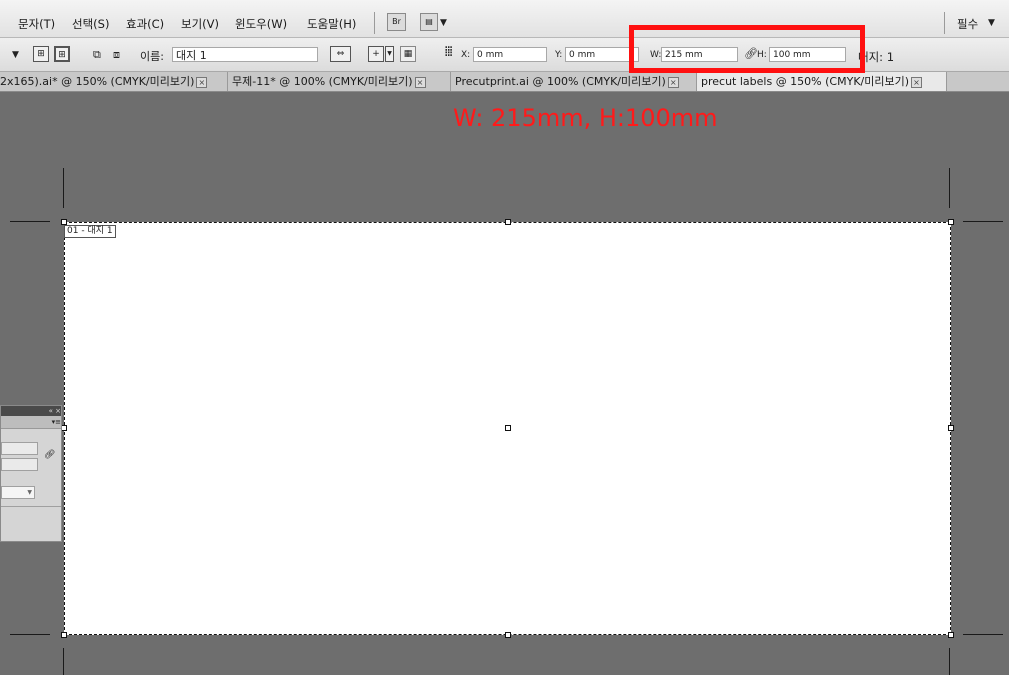 This screenshot has height=675, width=1009. I want to click on panel-header: « ×, so click(31, 411).